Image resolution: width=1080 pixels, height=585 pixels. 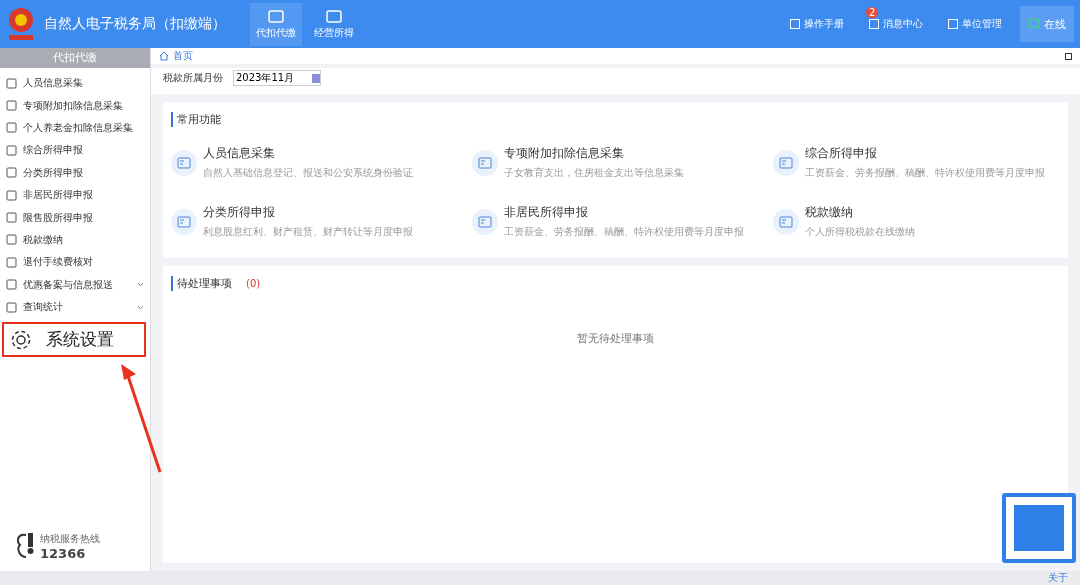 I want to click on hotline-caption: 纳税服务热线, so click(x=70, y=538).